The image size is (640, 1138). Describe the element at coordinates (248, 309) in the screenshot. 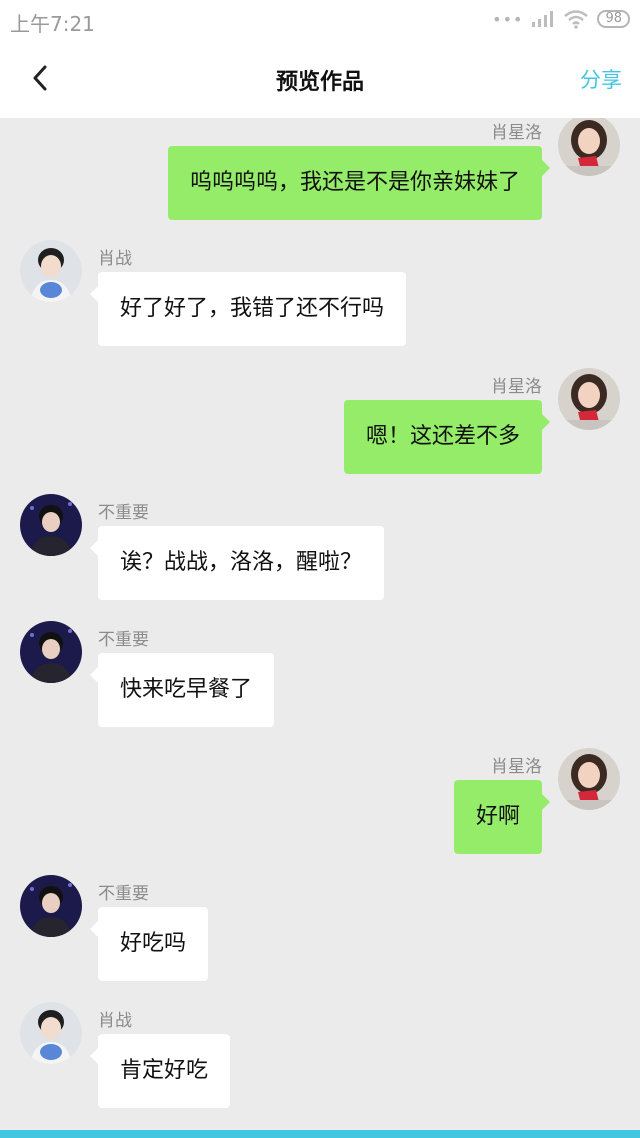

I see `message-bubble: 好了好了，我错了还不行吗` at that location.